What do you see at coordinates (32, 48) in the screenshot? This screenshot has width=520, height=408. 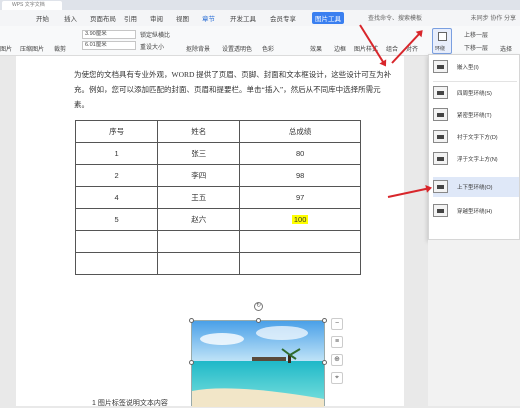 I see `compress-button: 压缩图片` at bounding box center [32, 48].